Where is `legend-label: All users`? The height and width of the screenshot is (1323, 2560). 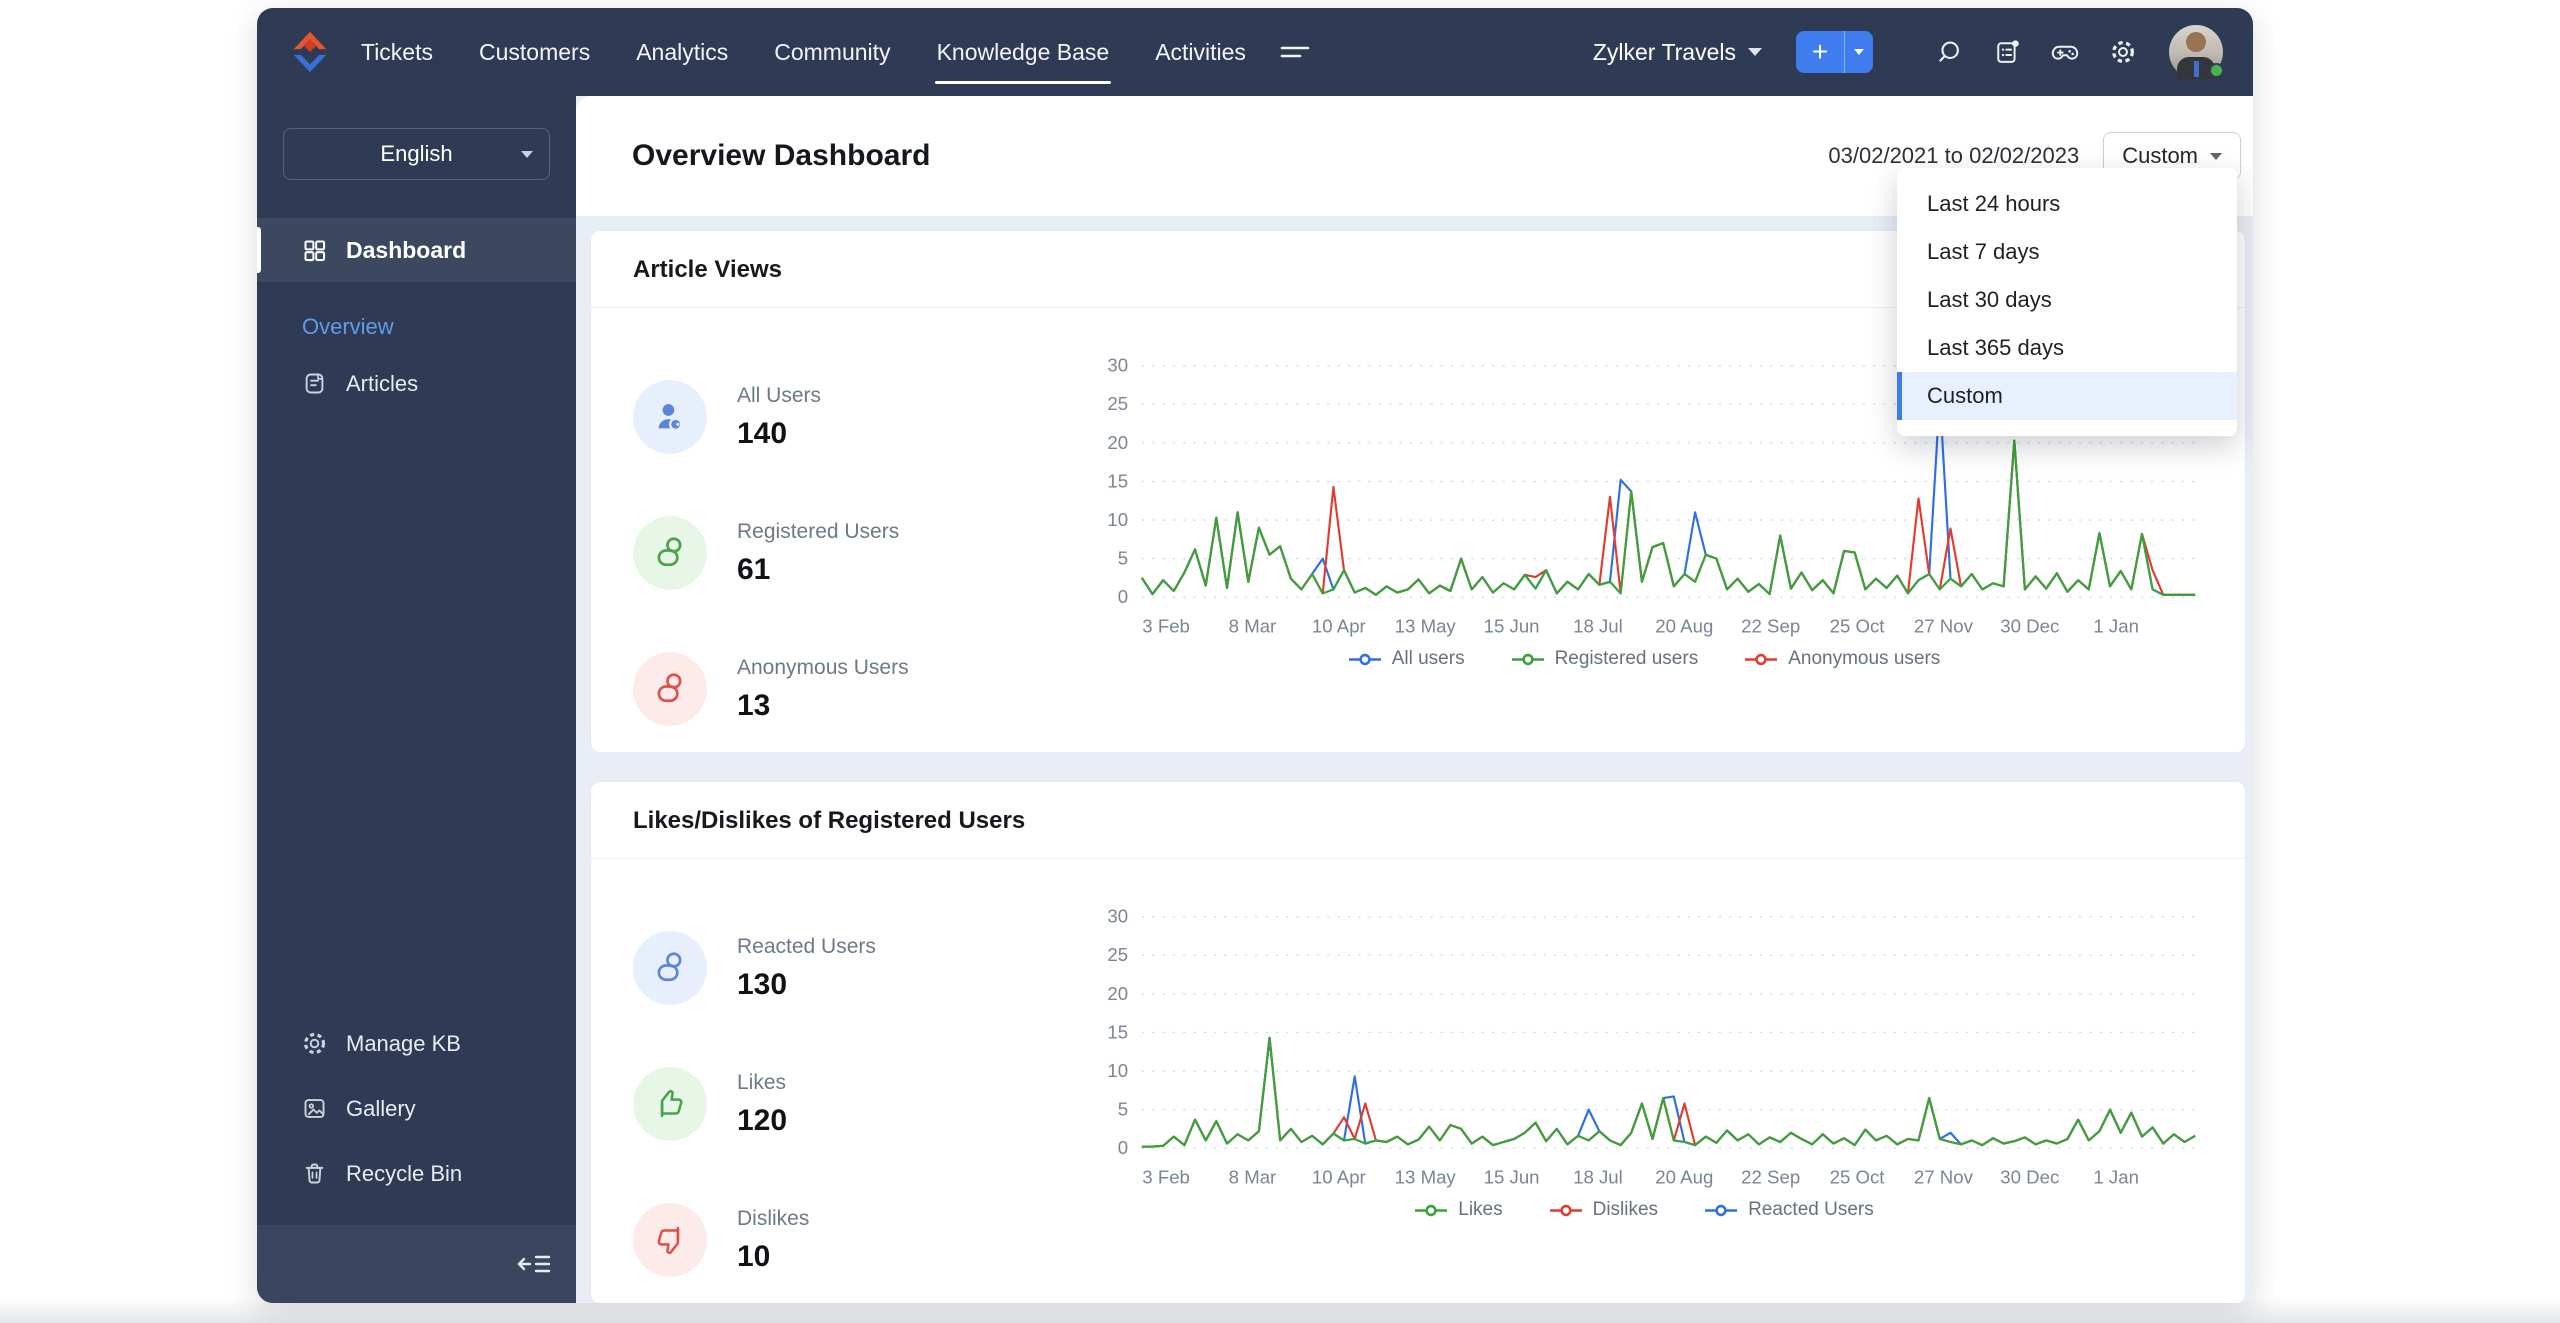 legend-label: All users is located at coordinates (1428, 659).